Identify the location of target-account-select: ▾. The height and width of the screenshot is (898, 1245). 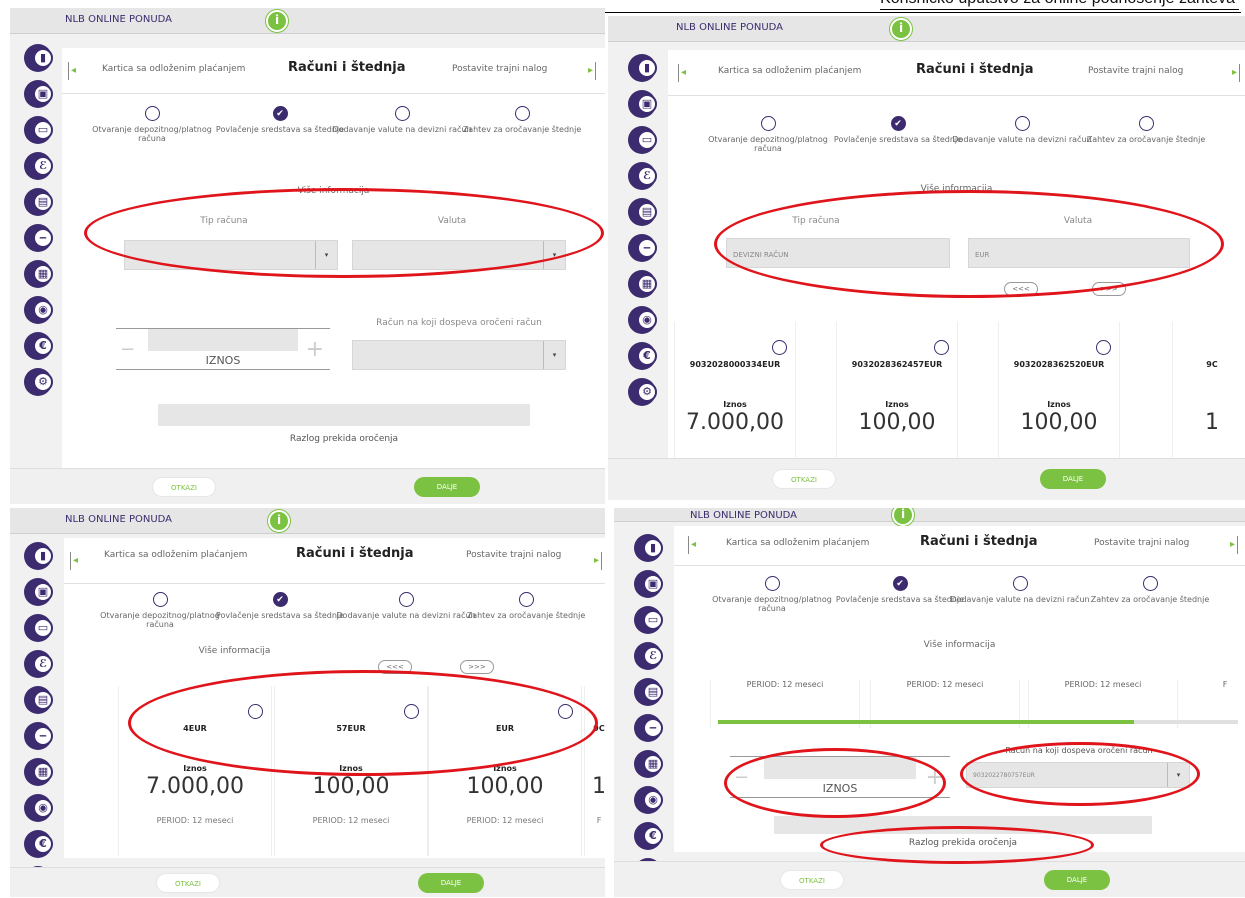
(459, 355).